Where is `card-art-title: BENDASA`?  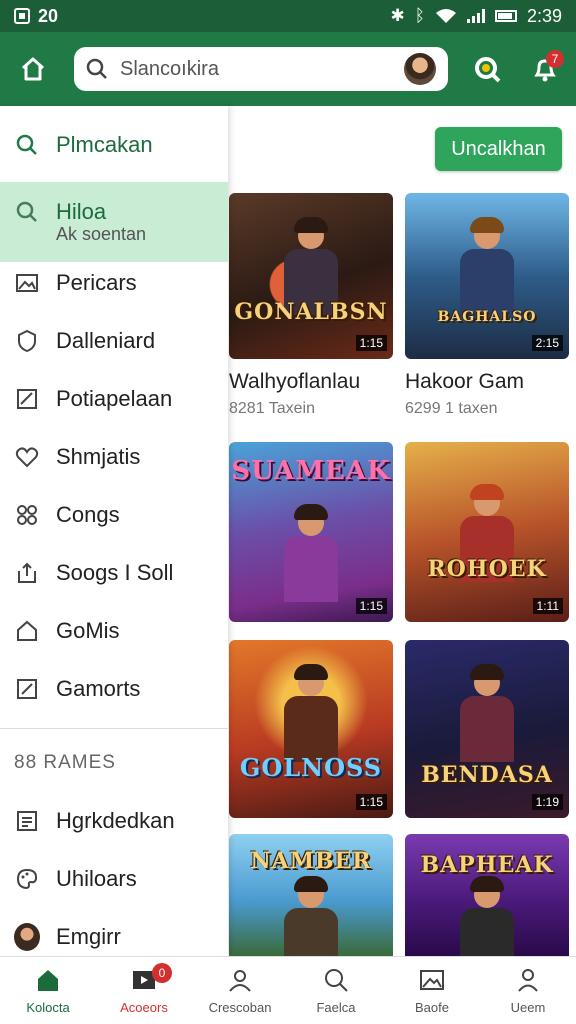
card-art-title: BENDASA is located at coordinates (487, 775).